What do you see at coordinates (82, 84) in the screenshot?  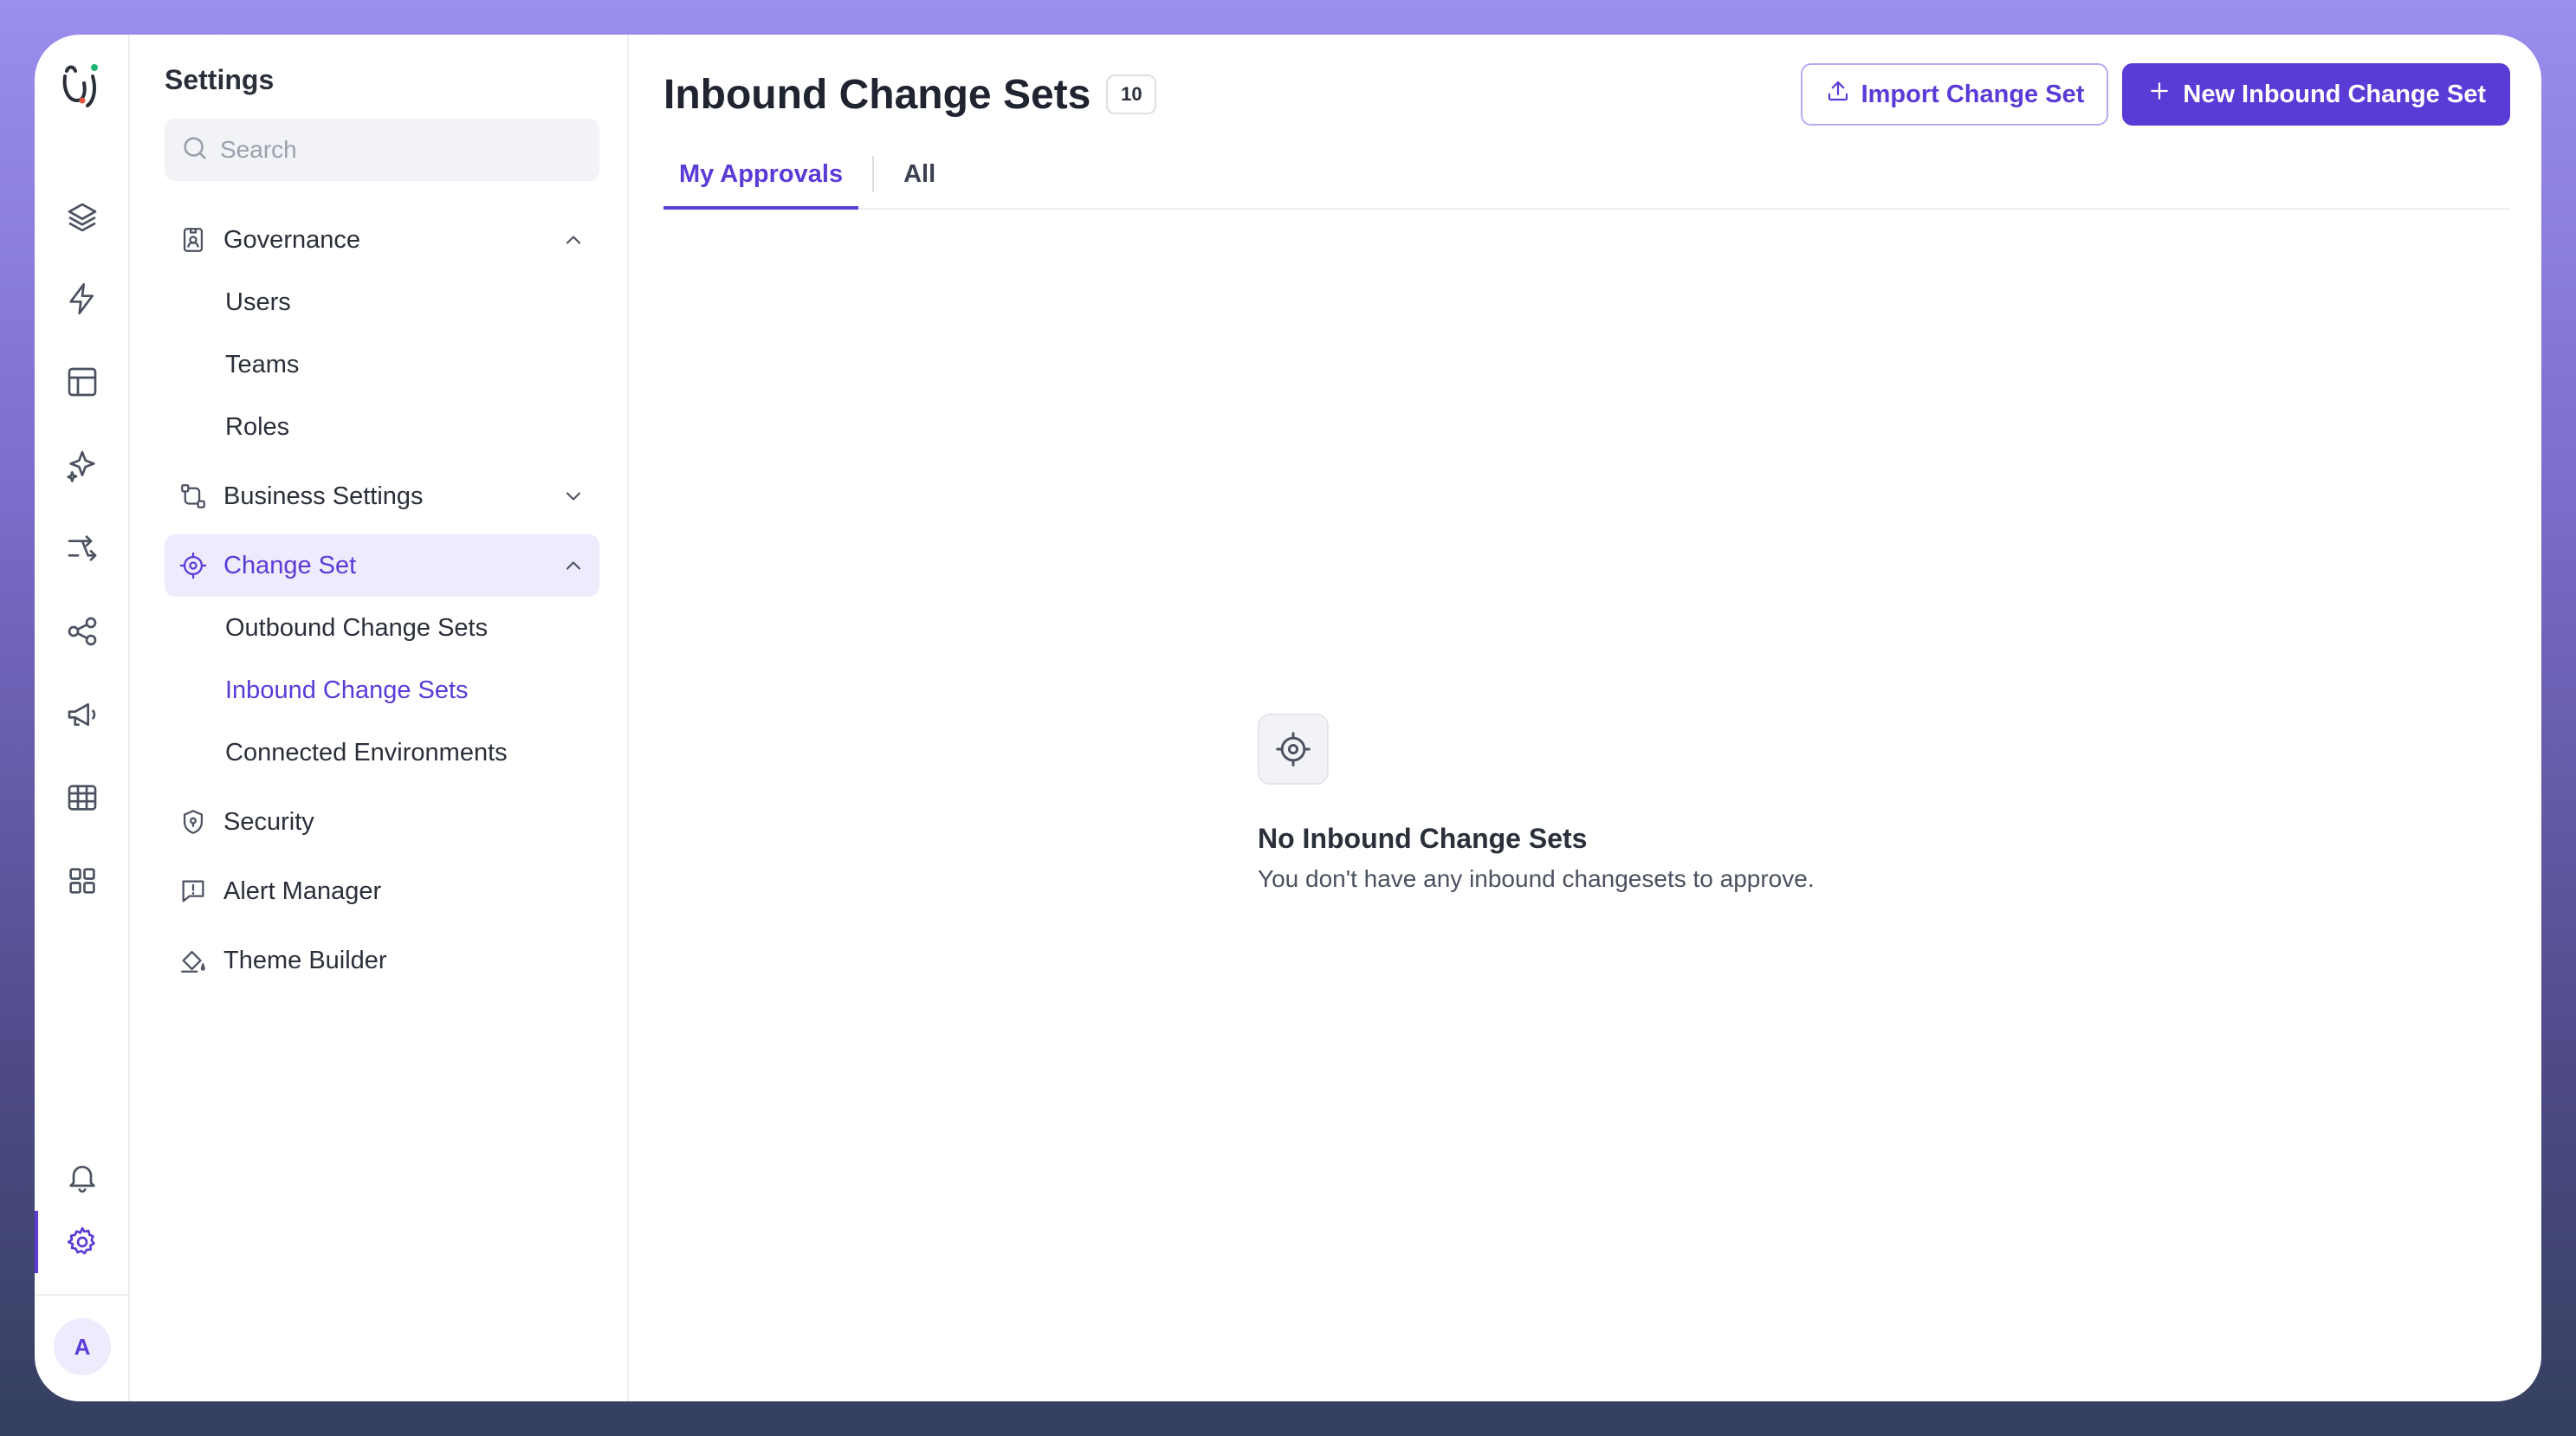 I see `app-logo` at bounding box center [82, 84].